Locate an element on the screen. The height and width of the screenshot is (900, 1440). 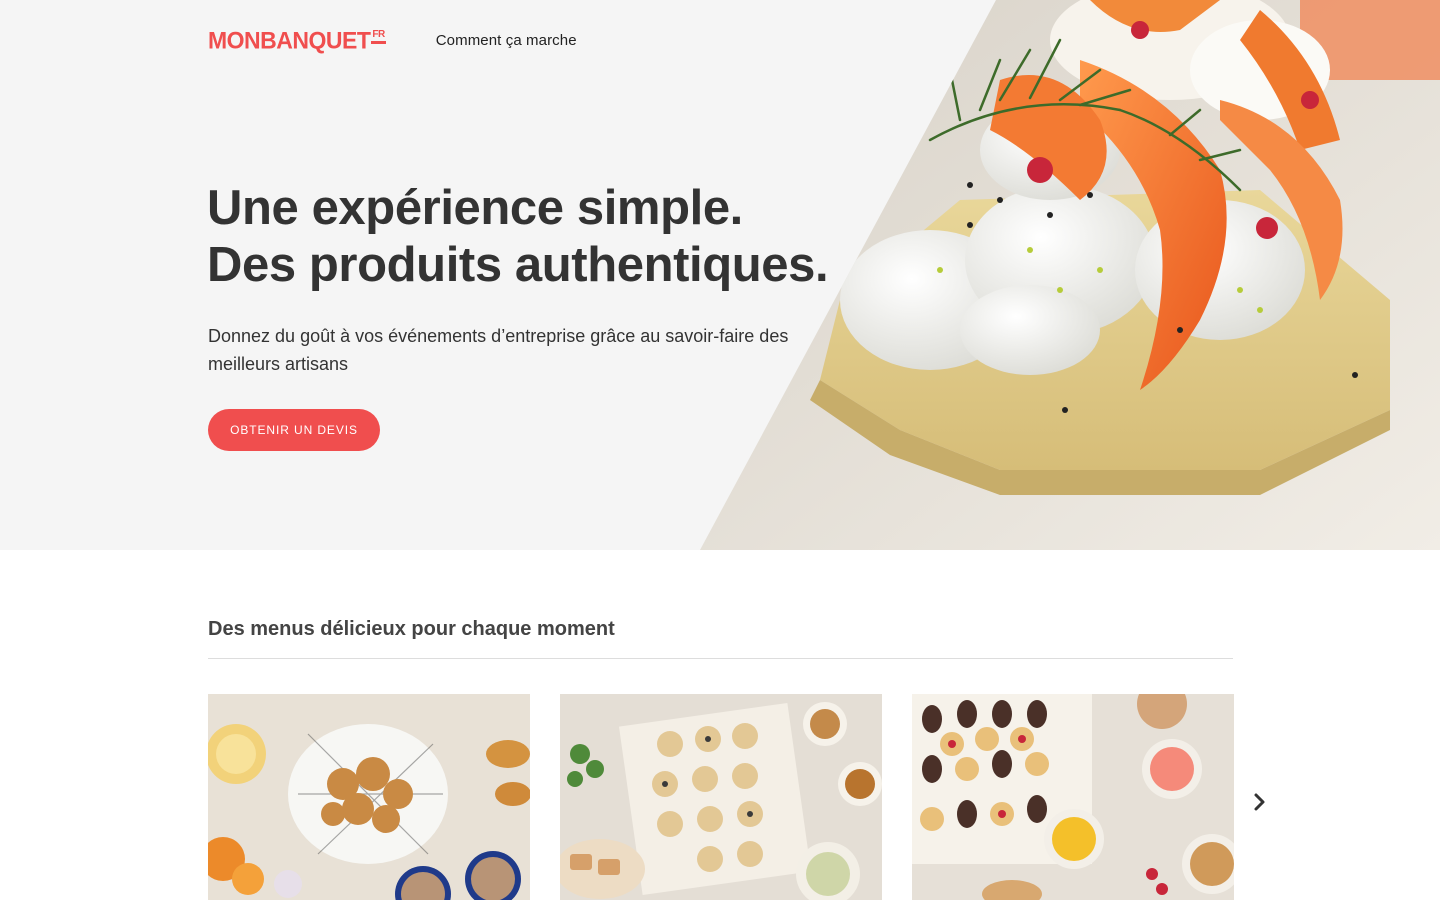
hero-title-line2: Des produits authentiques. is located at coordinates (518, 265).